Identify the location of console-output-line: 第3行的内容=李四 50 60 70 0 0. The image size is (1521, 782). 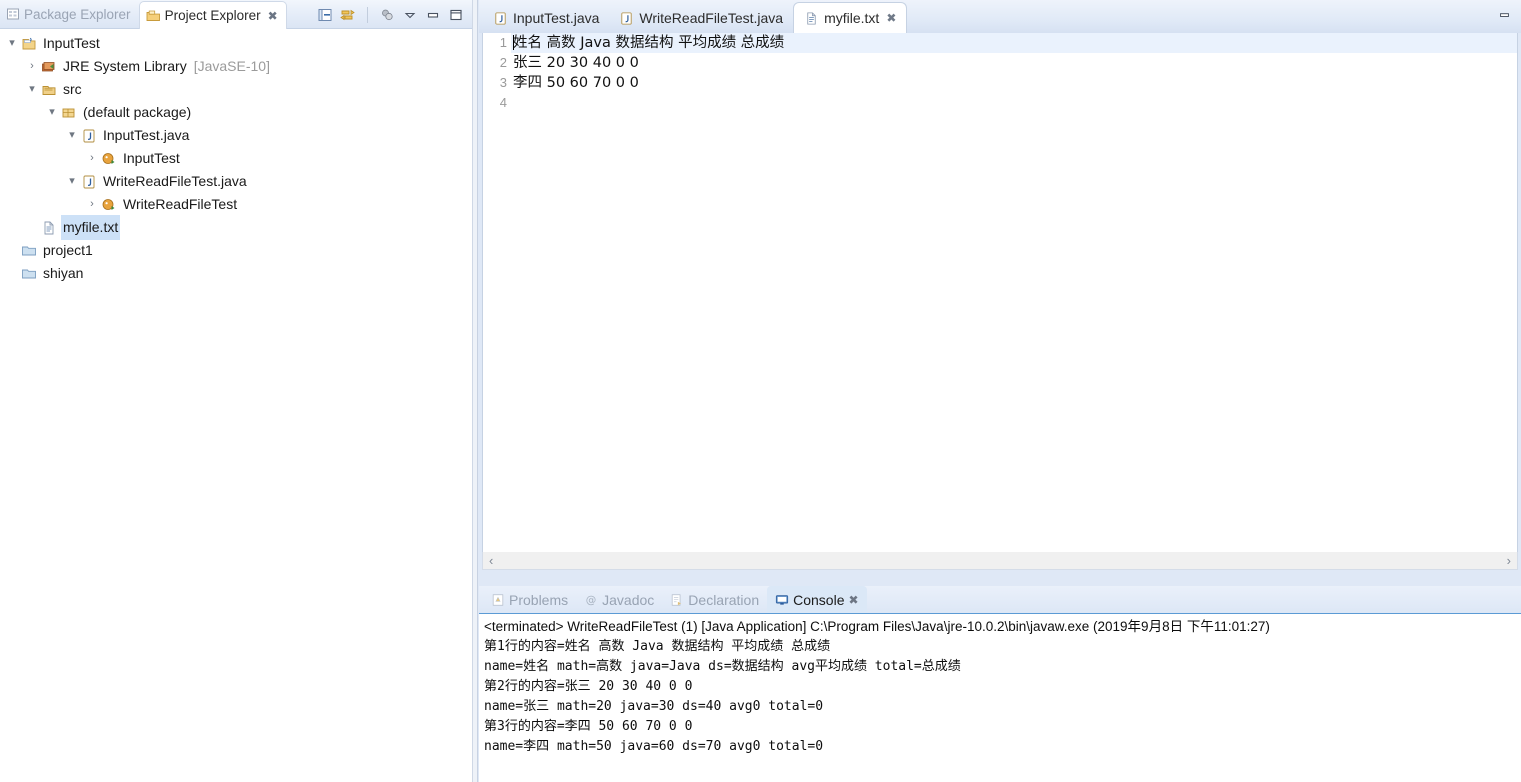
(588, 726).